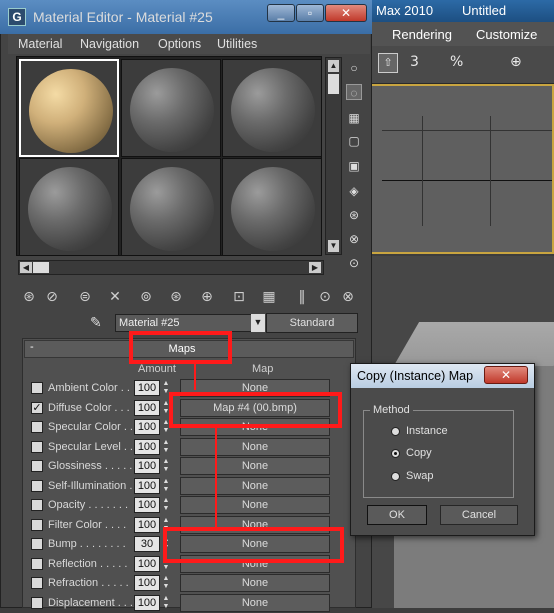 Image resolution: width=554 pixels, height=613 pixels. Describe the element at coordinates (354, 118) in the screenshot. I see `background-icon: ▦` at that location.